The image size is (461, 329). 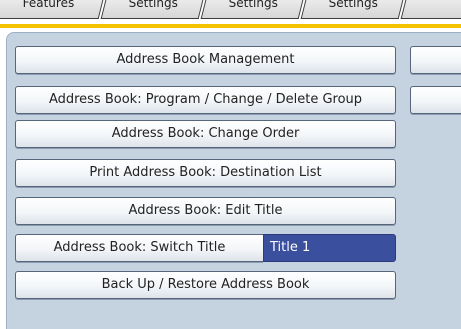 I want to click on active-tab-accent-line, so click(x=230, y=26).